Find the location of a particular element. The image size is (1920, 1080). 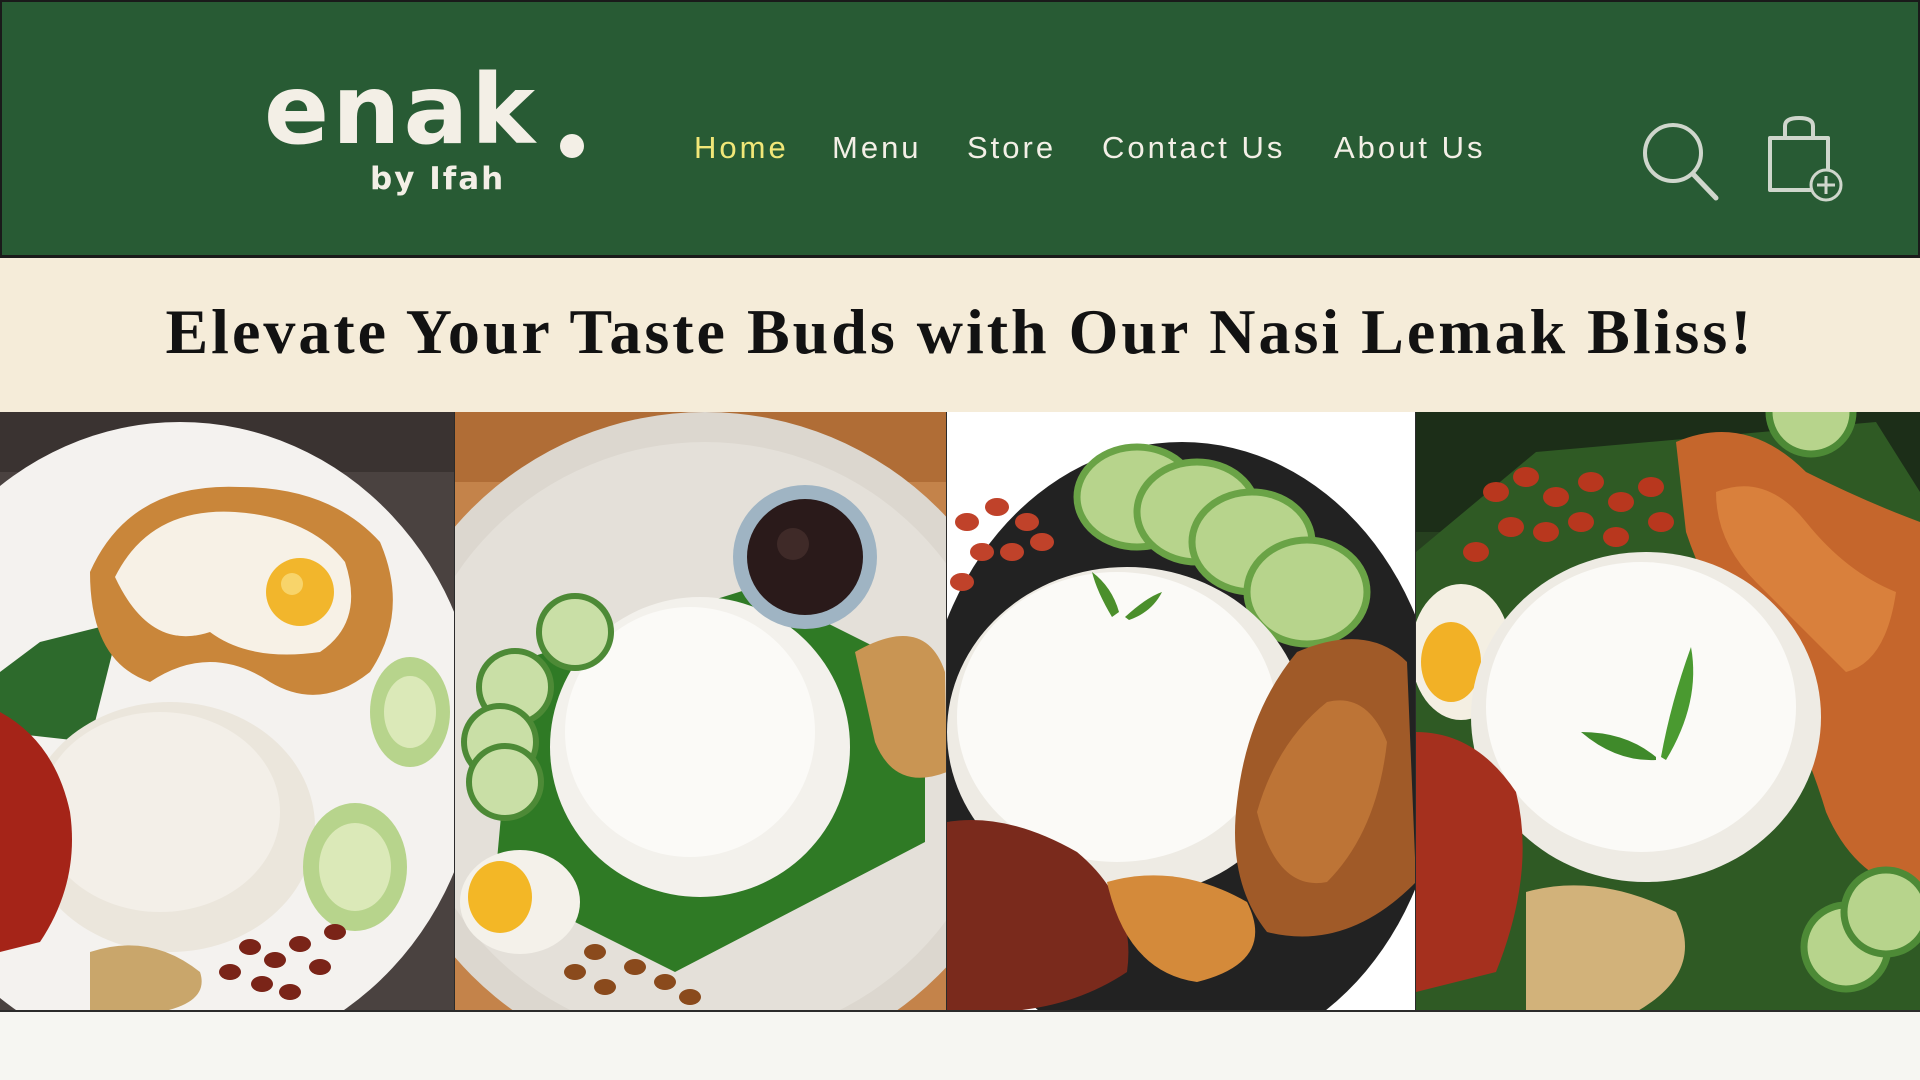

brand-tagline: by Ifah is located at coordinates (438, 179).